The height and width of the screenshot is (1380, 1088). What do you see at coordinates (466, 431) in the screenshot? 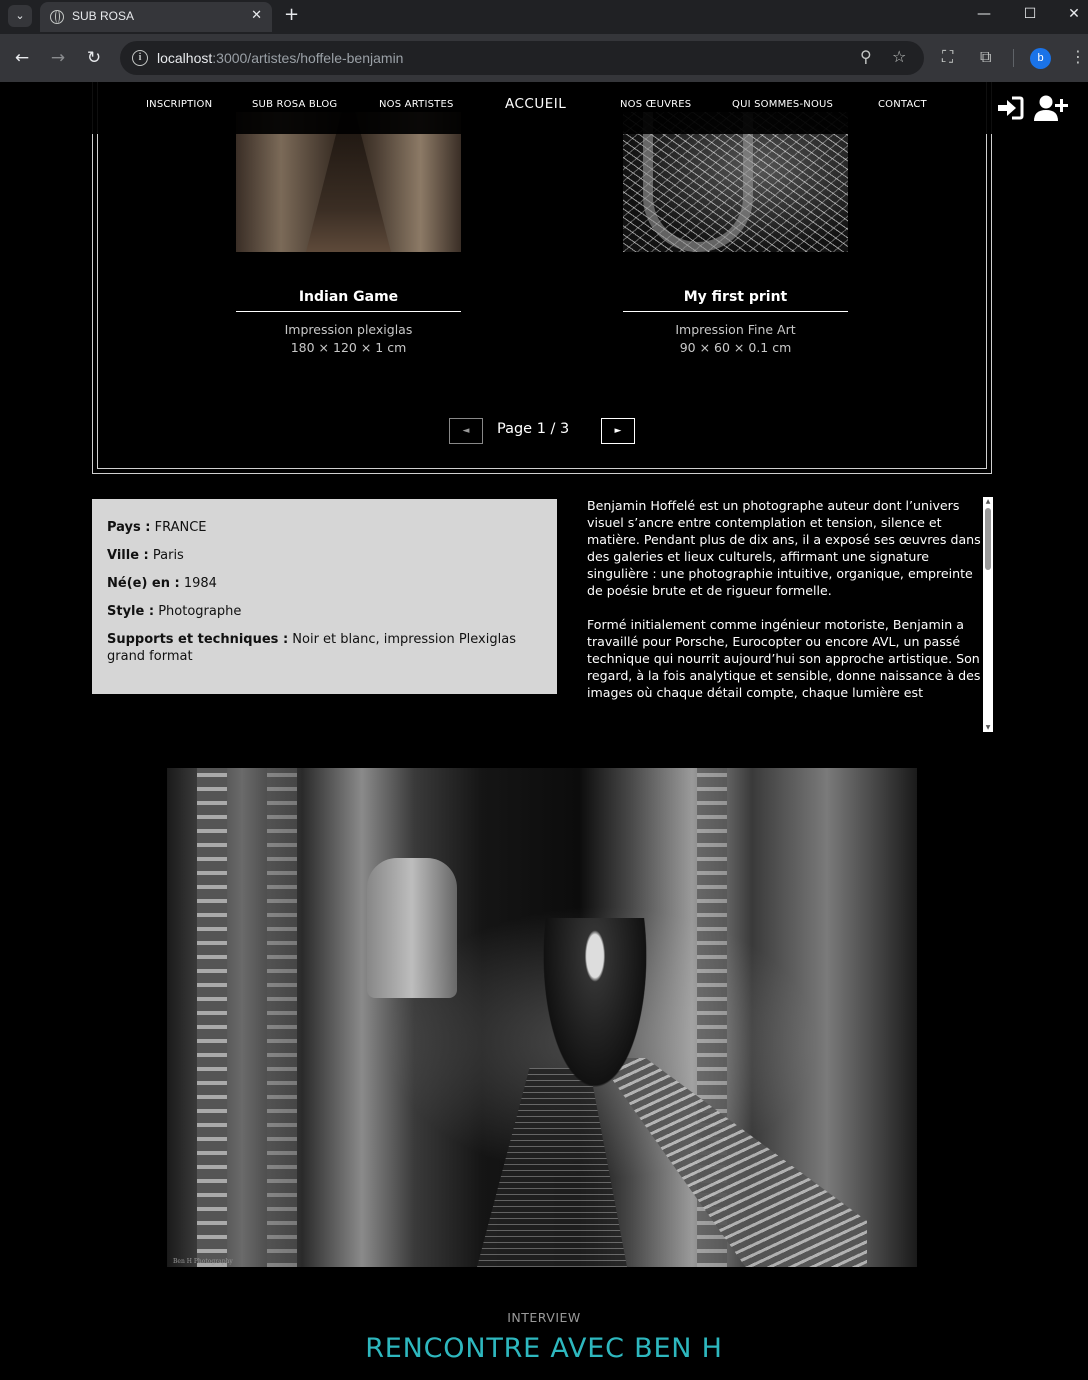
I see `prev-page-button: ◄` at bounding box center [466, 431].